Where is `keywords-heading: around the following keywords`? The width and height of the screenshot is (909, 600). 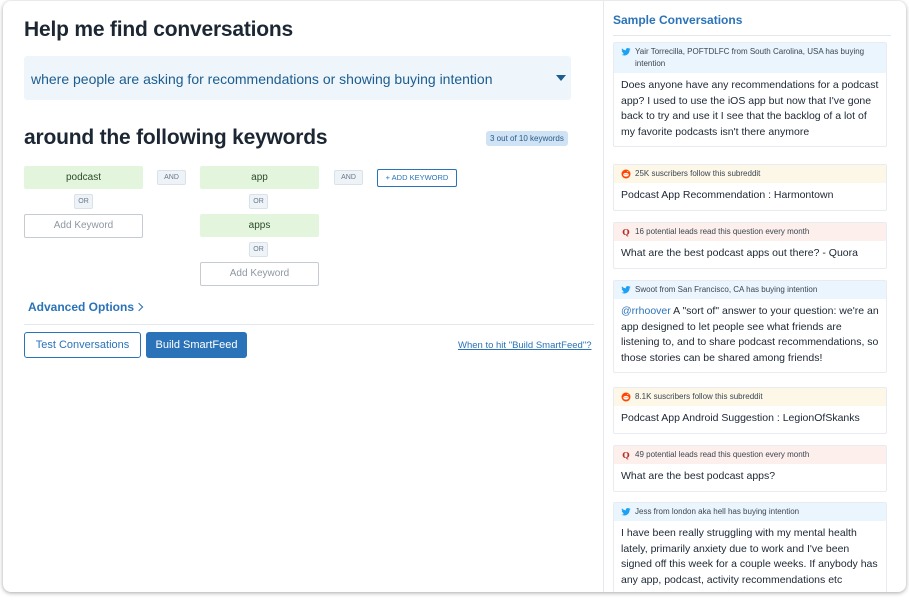
keywords-heading: around the following keywords is located at coordinates (176, 137).